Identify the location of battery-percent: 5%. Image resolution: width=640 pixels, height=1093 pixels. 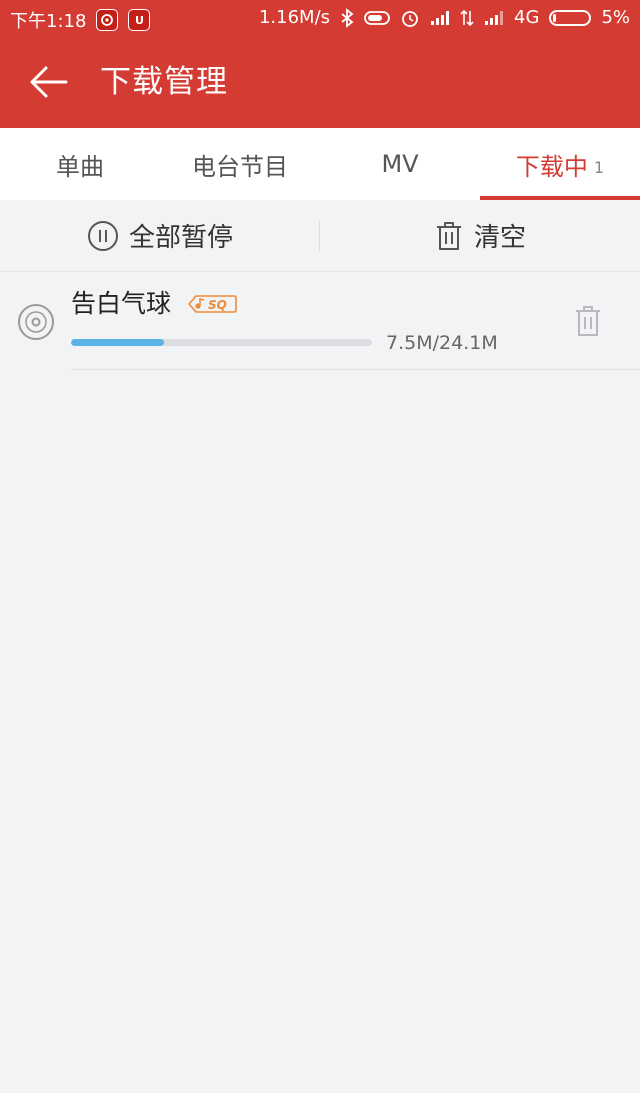
(615, 17).